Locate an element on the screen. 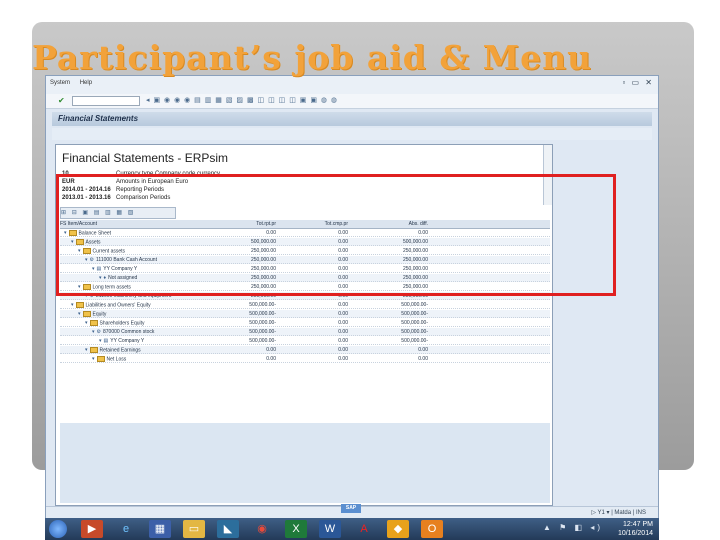  pdf-icon: A is located at coordinates (364, 529).